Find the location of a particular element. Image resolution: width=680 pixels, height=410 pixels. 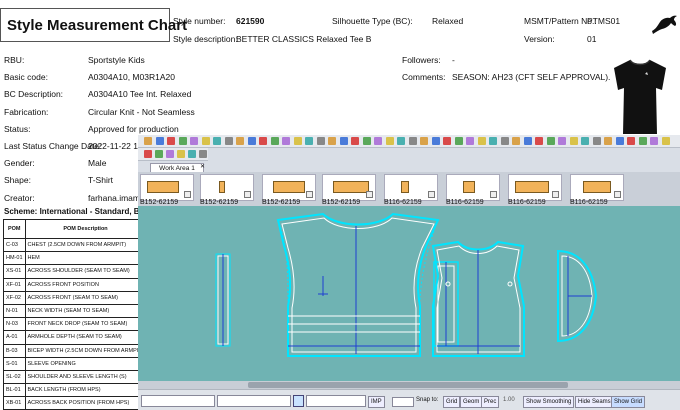

table-row: N-03 FRONT NECK DROP (SEAM TO SEAM) is located at coordinates (75, 324).